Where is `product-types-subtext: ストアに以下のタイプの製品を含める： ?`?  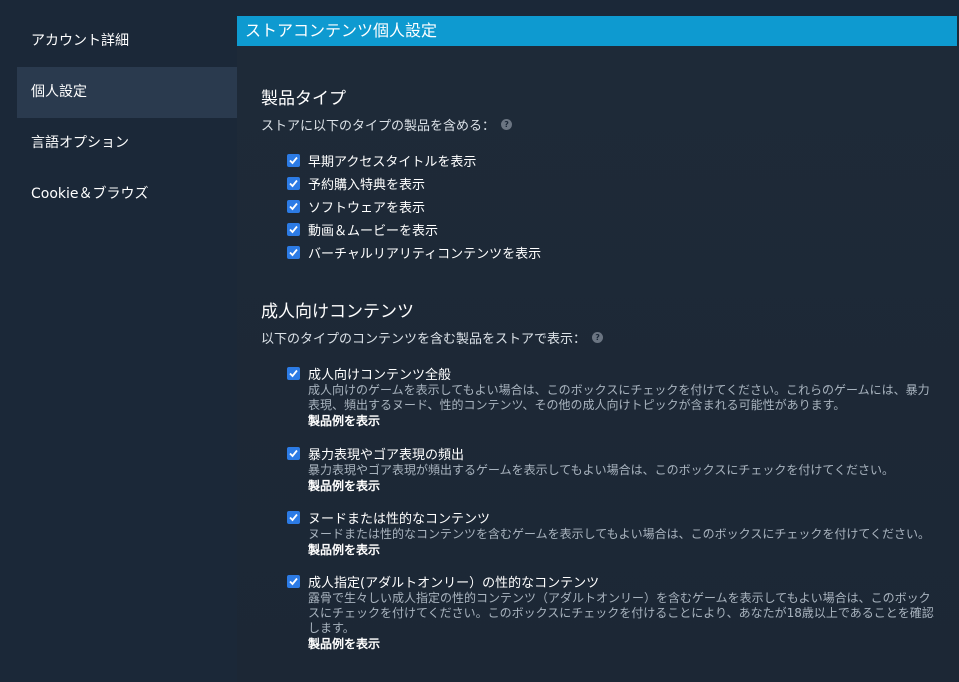 product-types-subtext: ストアに以下のタイプの製品を含める： ? is located at coordinates (387, 124).